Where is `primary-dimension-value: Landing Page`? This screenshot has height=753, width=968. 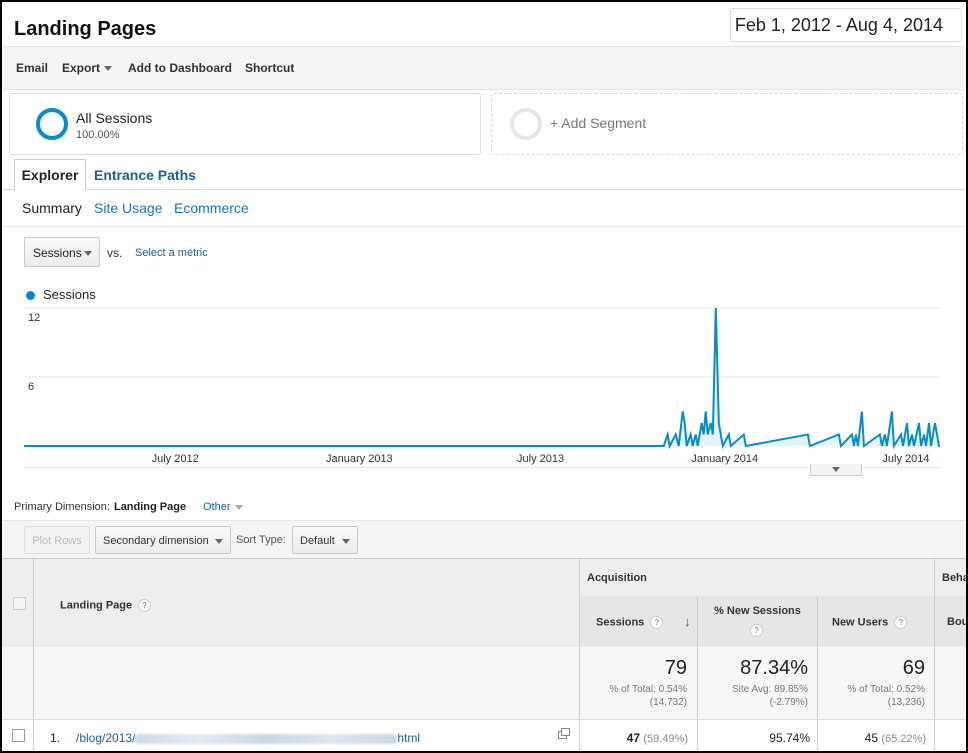 primary-dimension-value: Landing Page is located at coordinates (150, 507).